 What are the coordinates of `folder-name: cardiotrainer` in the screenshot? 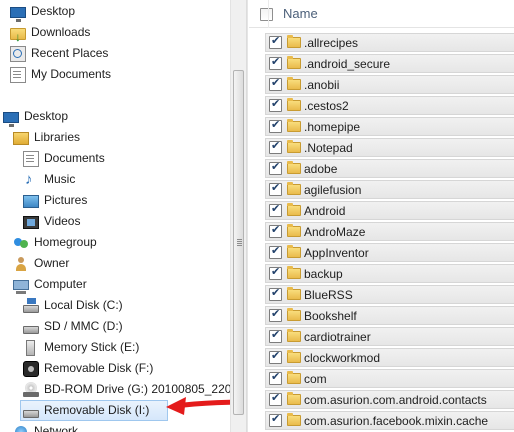 It's located at (337, 337).